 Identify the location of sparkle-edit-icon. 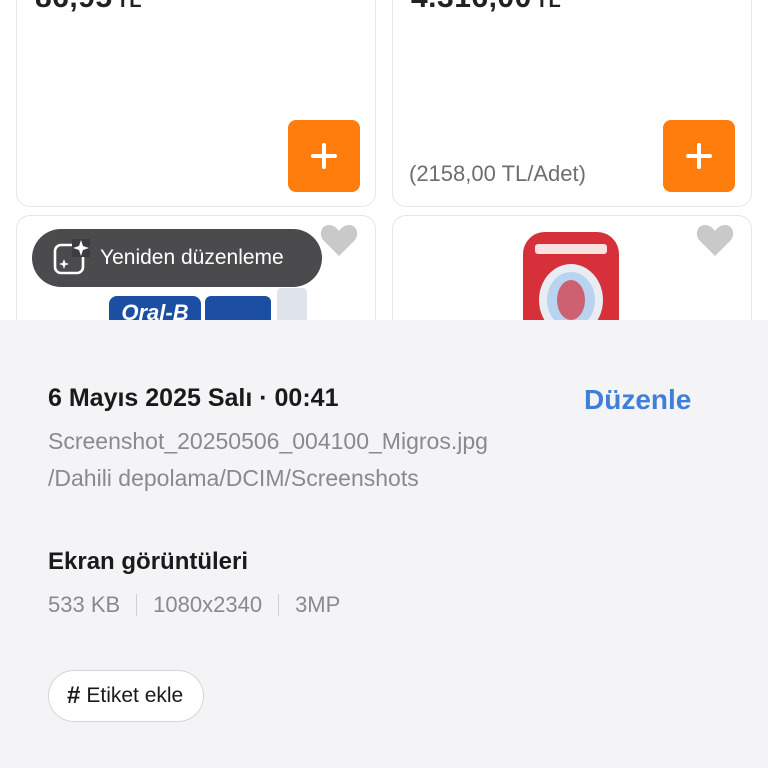
(71, 257).